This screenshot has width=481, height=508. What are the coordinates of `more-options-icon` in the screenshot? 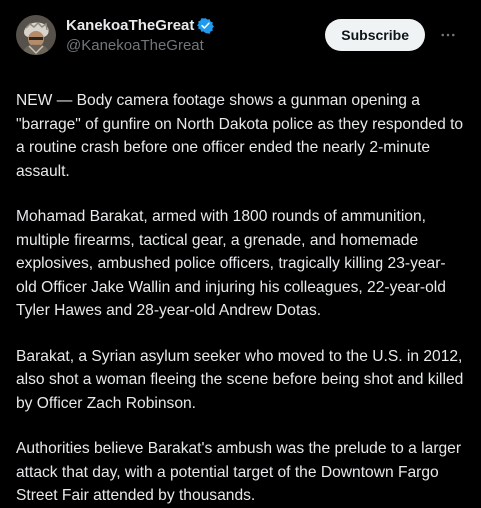 It's located at (448, 35).